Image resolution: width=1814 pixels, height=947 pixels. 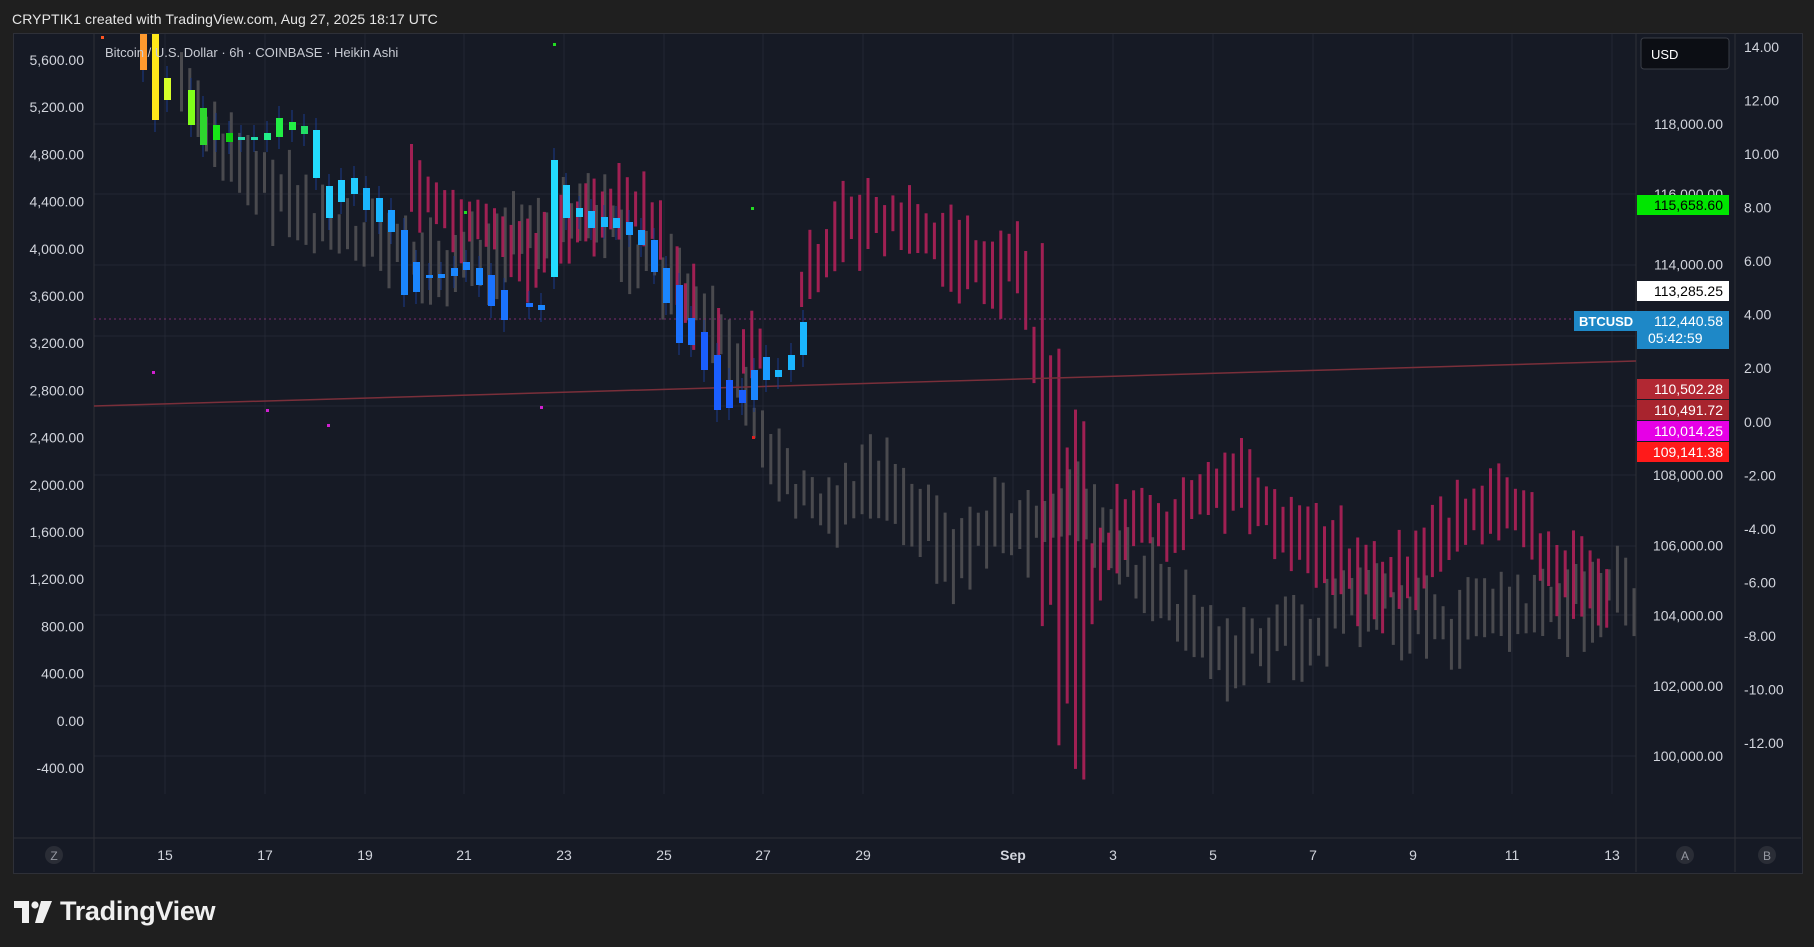 I want to click on oscillator-axis-tick: -2.00, so click(x=1760, y=475).